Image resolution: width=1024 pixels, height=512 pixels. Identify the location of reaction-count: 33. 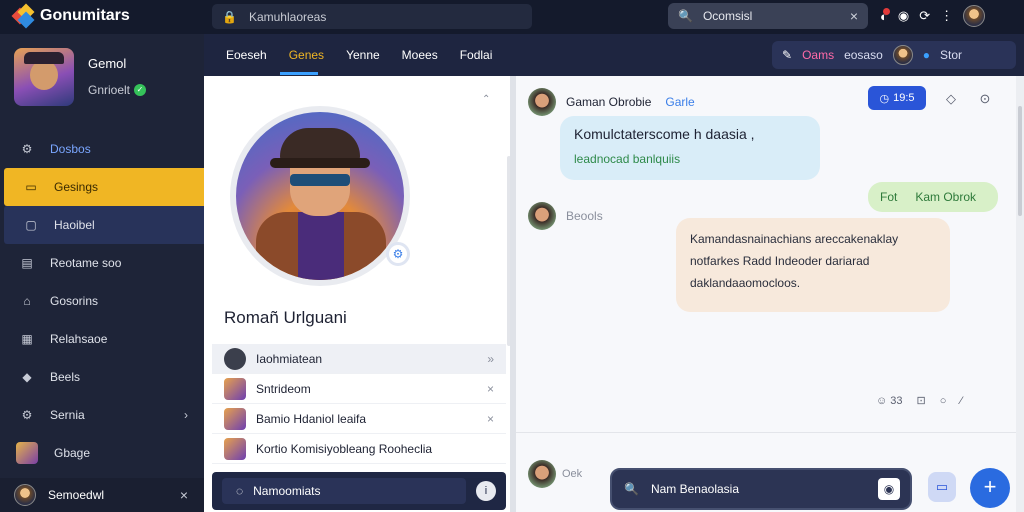
(896, 400).